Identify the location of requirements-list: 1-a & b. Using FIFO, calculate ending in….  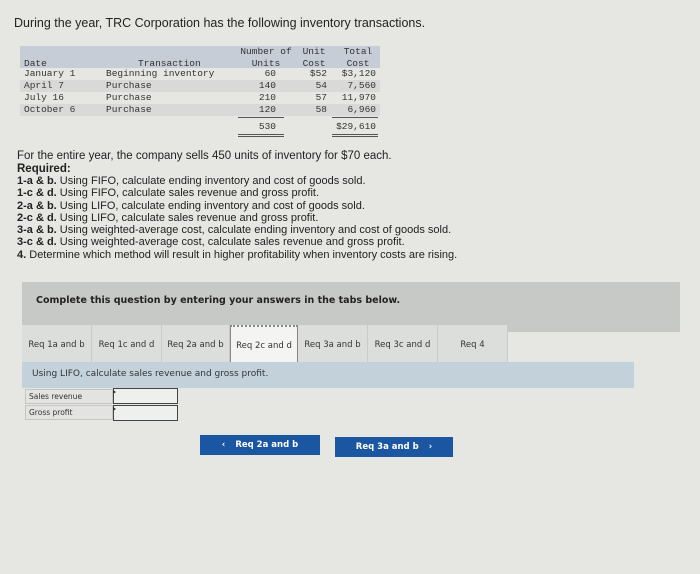
(237, 218).